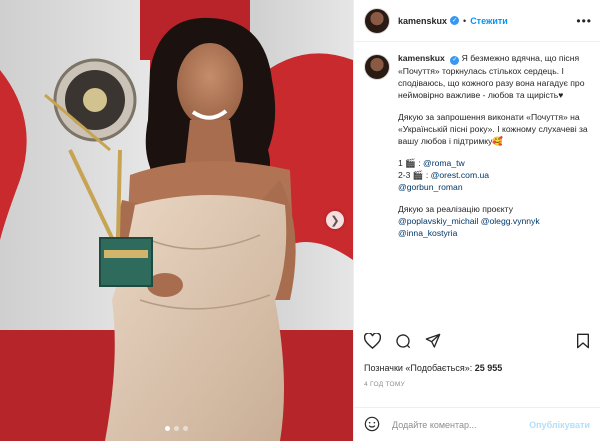  I want to click on caption-author-avatar, so click(377, 67).